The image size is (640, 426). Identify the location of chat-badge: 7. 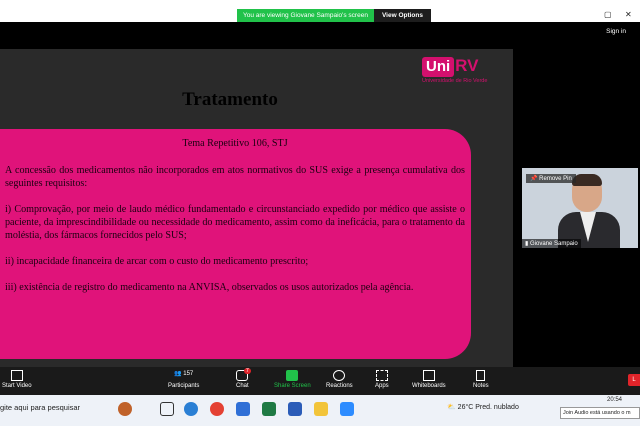
(247, 371).